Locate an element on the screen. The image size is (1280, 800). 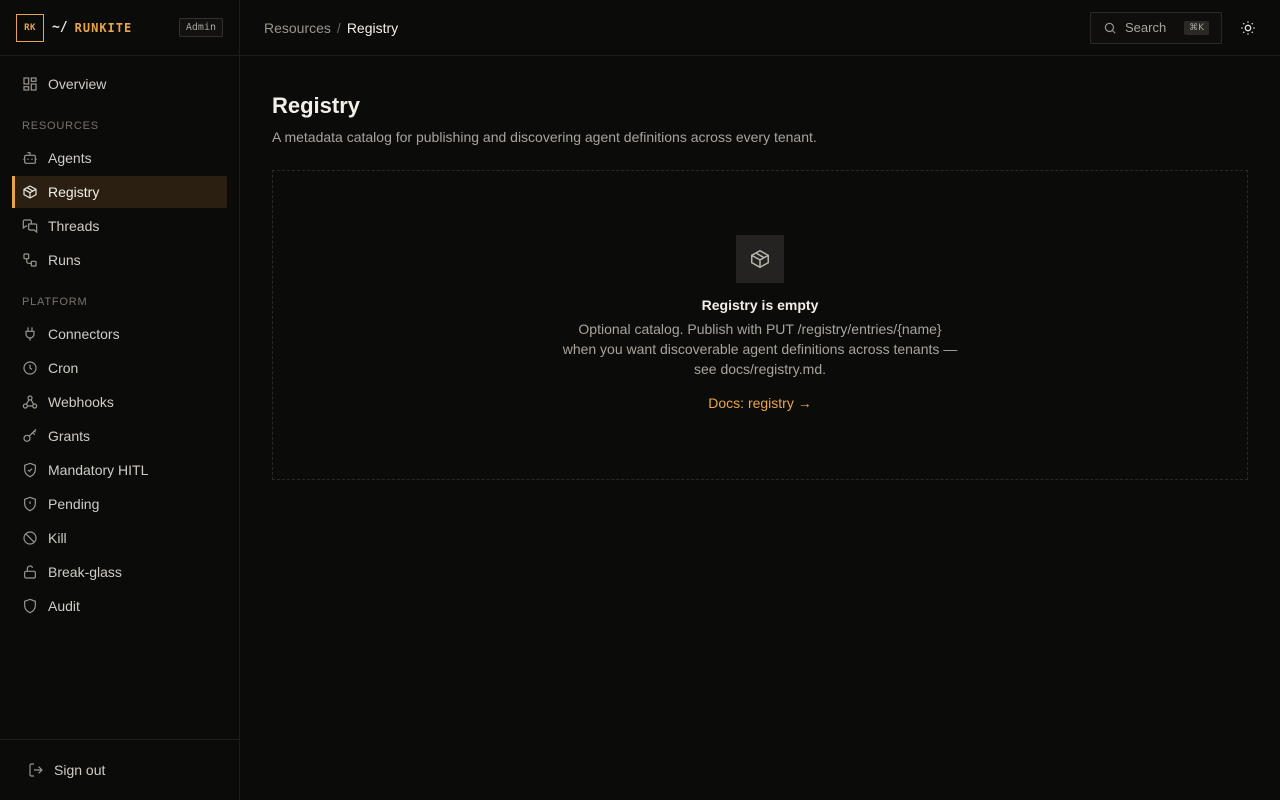
dashboard-icon is located at coordinates (30, 84).